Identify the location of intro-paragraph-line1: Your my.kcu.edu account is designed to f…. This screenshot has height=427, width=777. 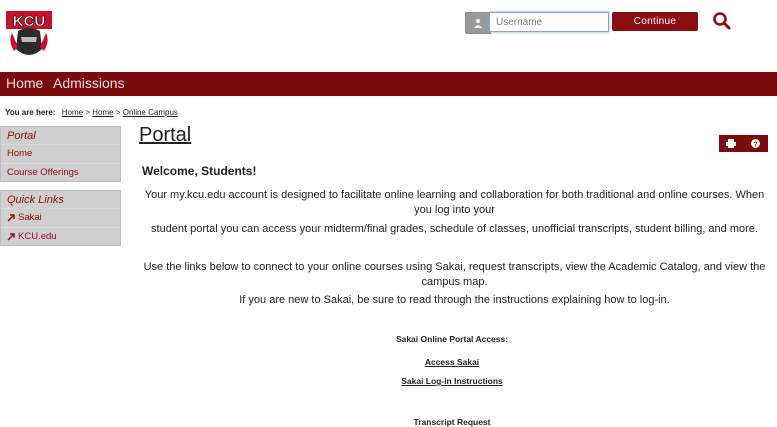
(454, 202).